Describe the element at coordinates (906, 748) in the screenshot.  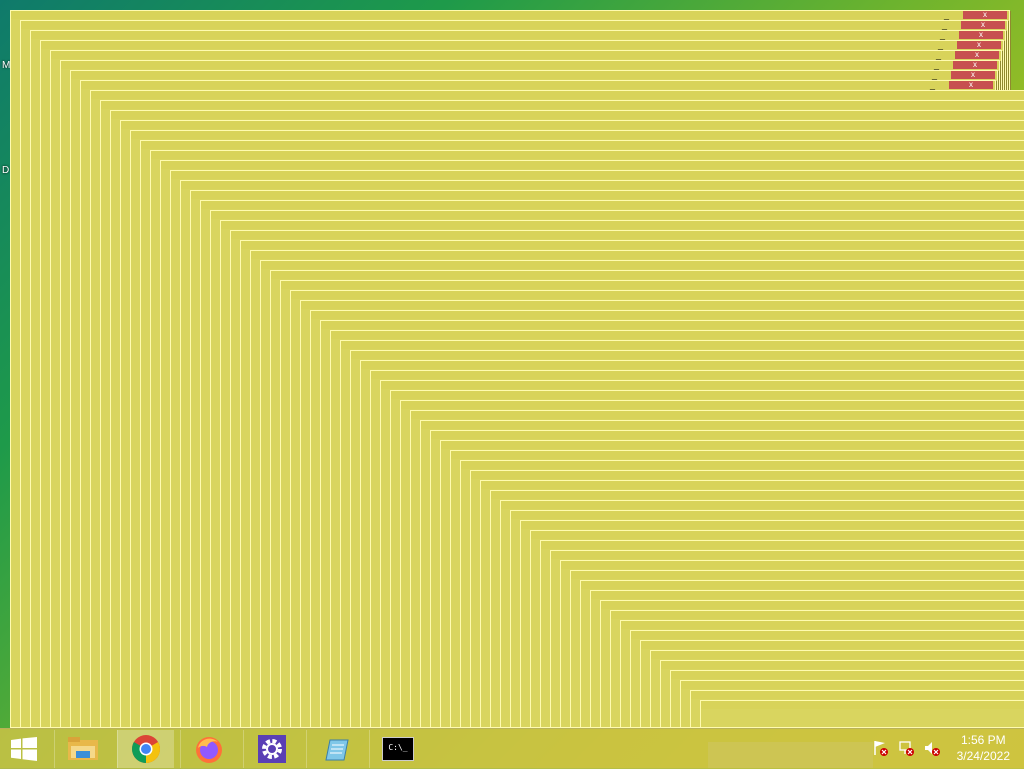
I see `network-icon` at that location.